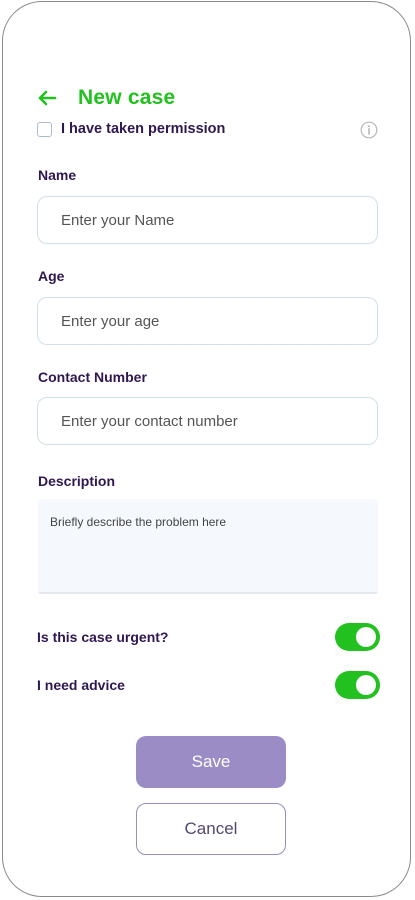 The height and width of the screenshot is (900, 415). I want to click on description-label: Description, so click(77, 481).